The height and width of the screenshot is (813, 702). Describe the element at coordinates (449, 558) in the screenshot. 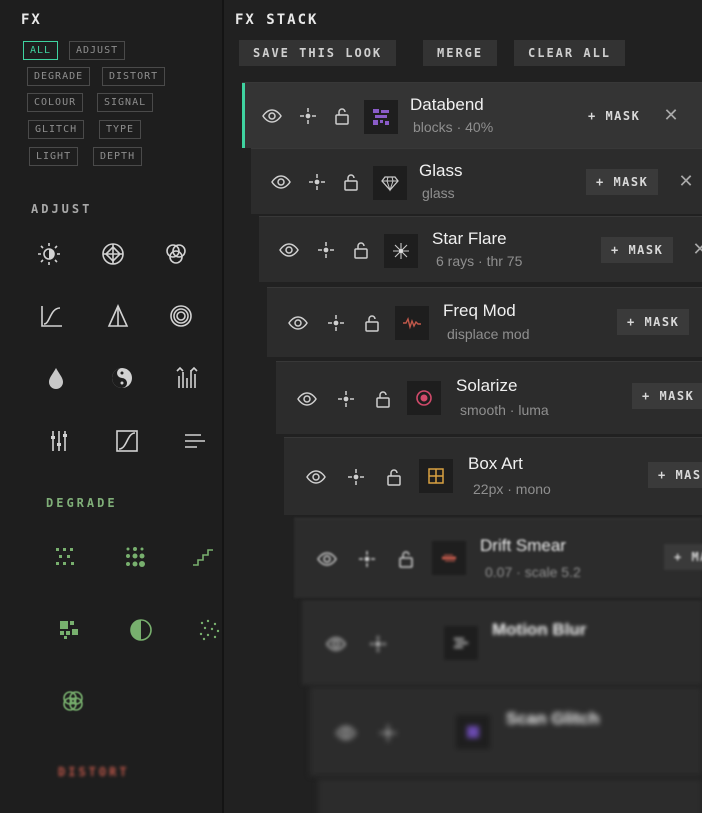

I see `smear-thumb-icon` at that location.